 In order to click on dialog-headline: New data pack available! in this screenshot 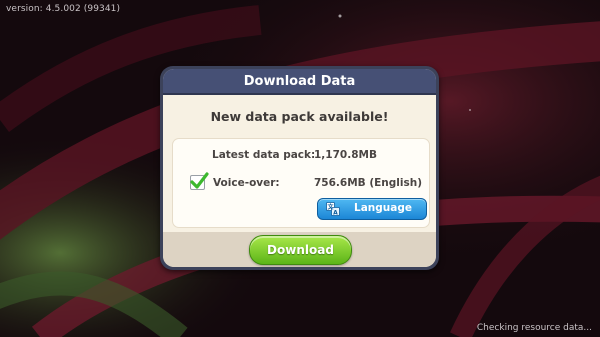, I will do `click(299, 116)`.